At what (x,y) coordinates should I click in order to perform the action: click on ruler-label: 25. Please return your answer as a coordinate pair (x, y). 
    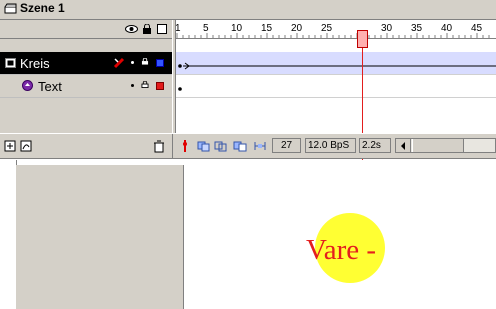
    Looking at the image, I should click on (327, 28).